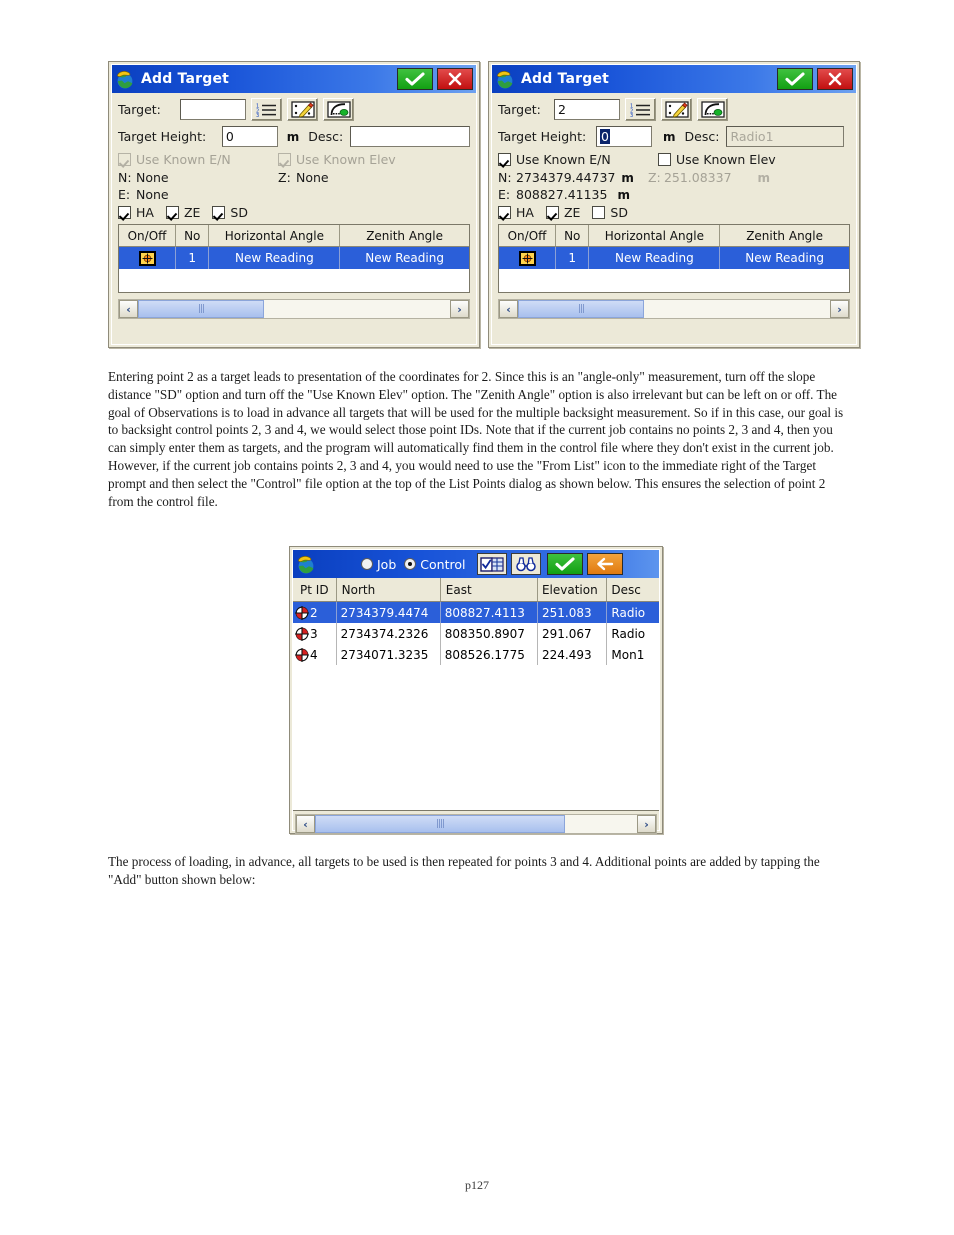 The height and width of the screenshot is (1235, 954). Describe the element at coordinates (477, 1185) in the screenshot. I see `page-number: p127` at that location.